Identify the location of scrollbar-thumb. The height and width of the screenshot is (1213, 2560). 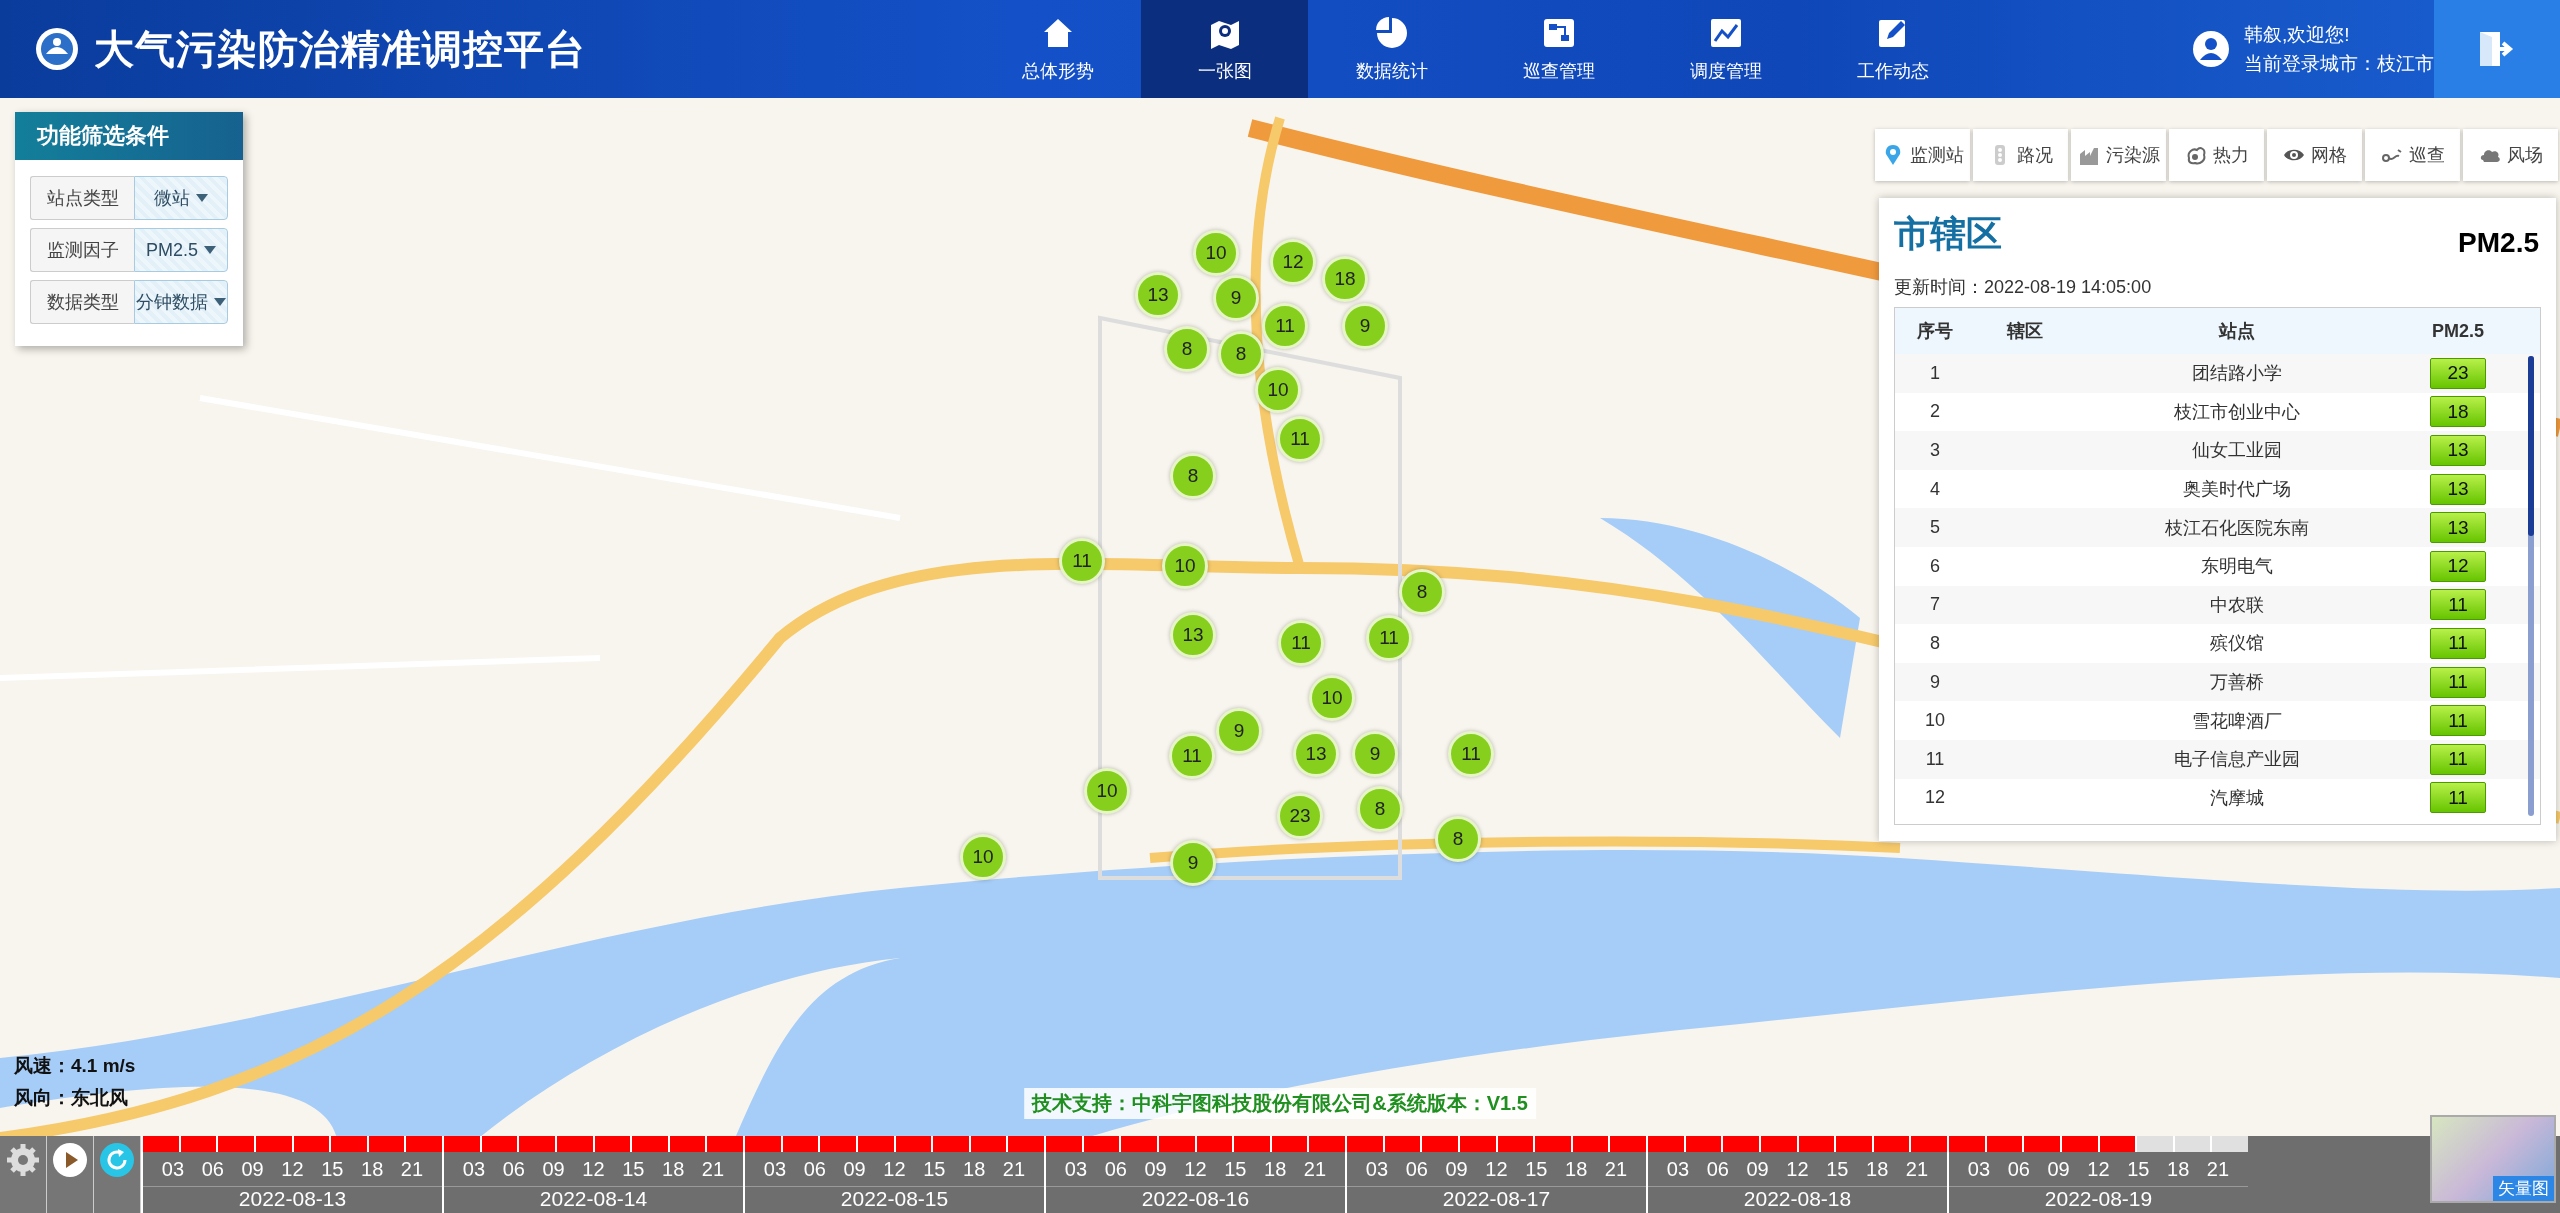
(2531, 446).